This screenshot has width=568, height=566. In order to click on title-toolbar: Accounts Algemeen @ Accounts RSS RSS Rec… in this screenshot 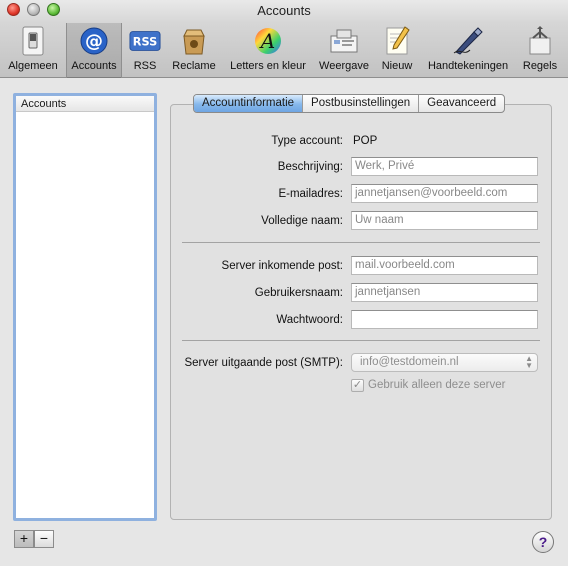, I will do `click(284, 39)`.